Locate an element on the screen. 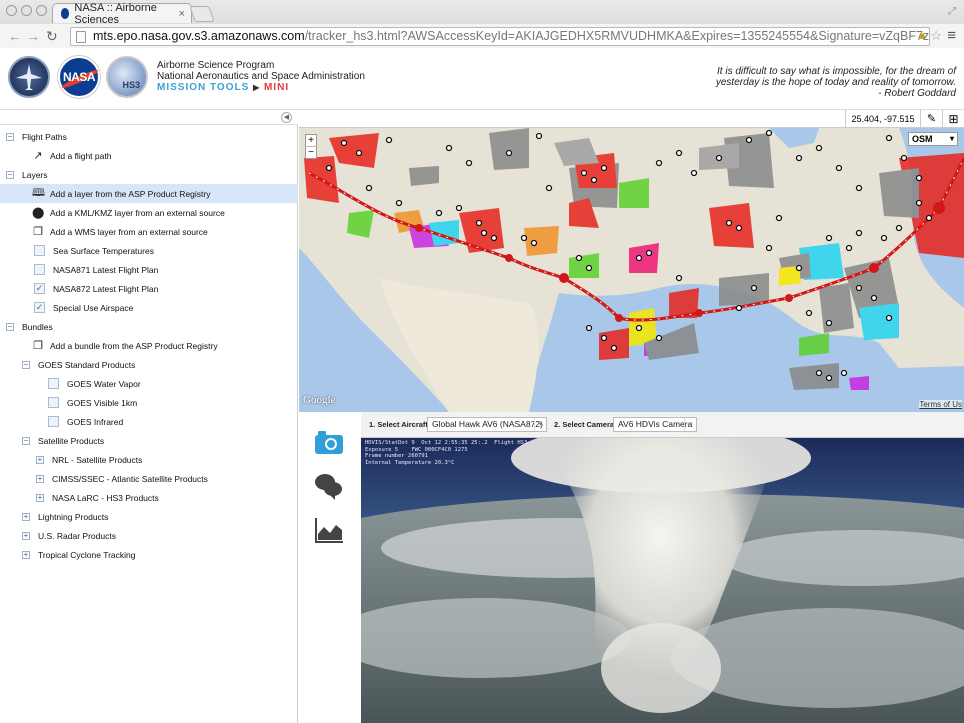  collapse-panel-icon: ◀ is located at coordinates (286, 117).